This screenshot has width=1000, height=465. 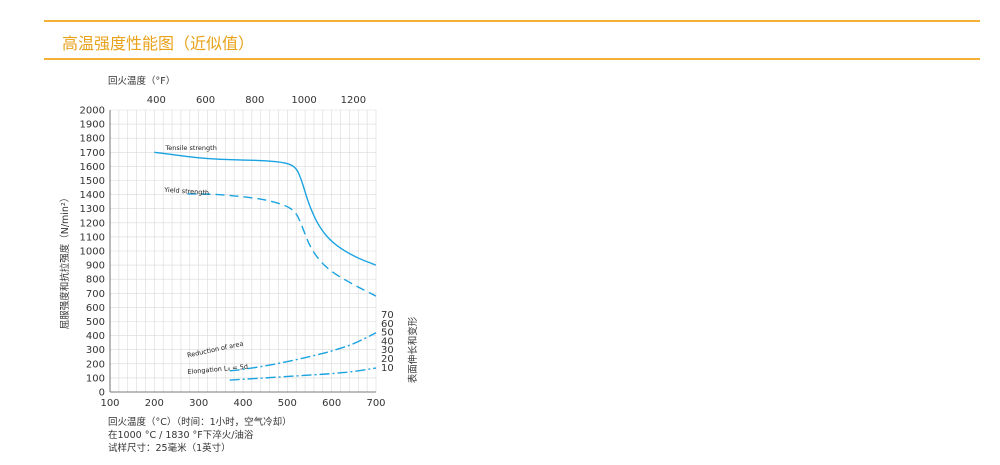 I want to click on x-tick-label: 600, so click(x=331, y=403).